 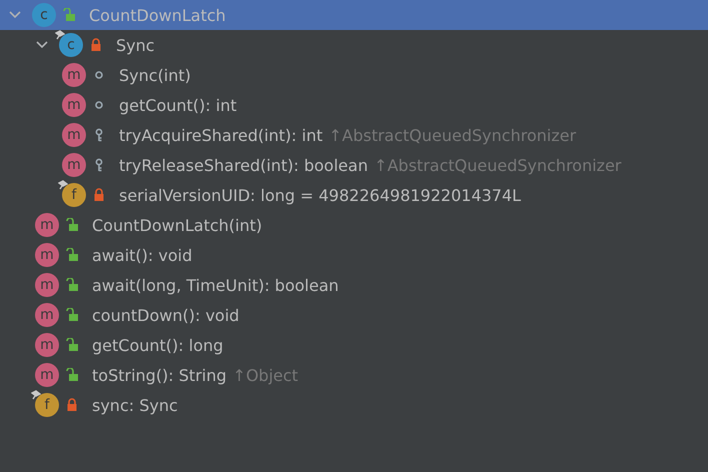 I want to click on member-label: serialVersionUID: long = 4982264981922014374L, so click(x=320, y=195).